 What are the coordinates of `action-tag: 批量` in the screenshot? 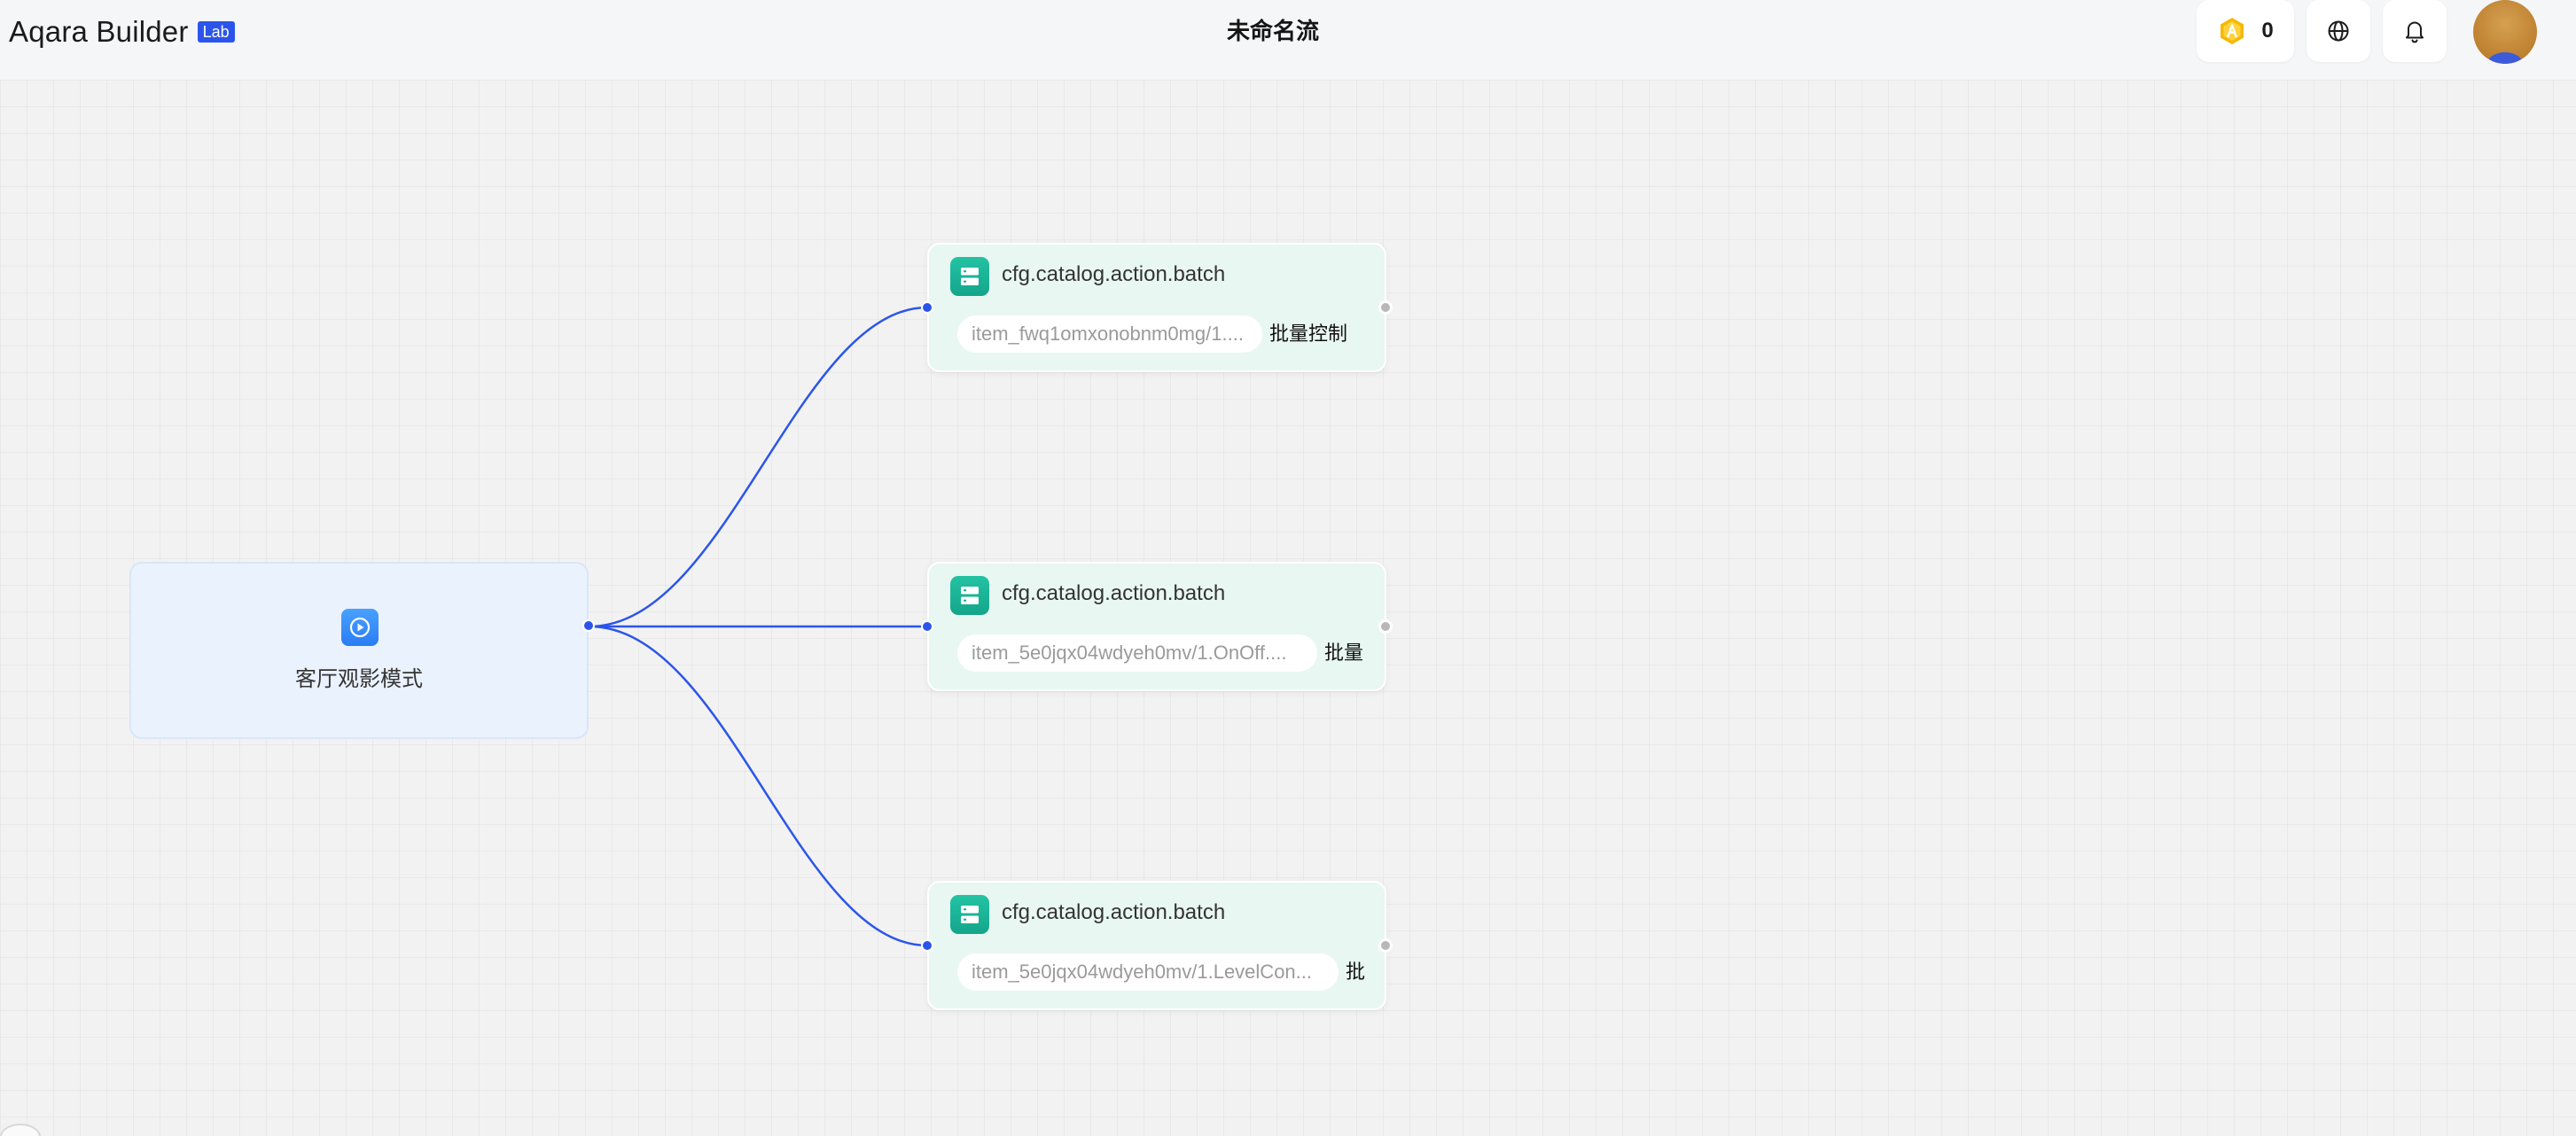 It's located at (1345, 653).